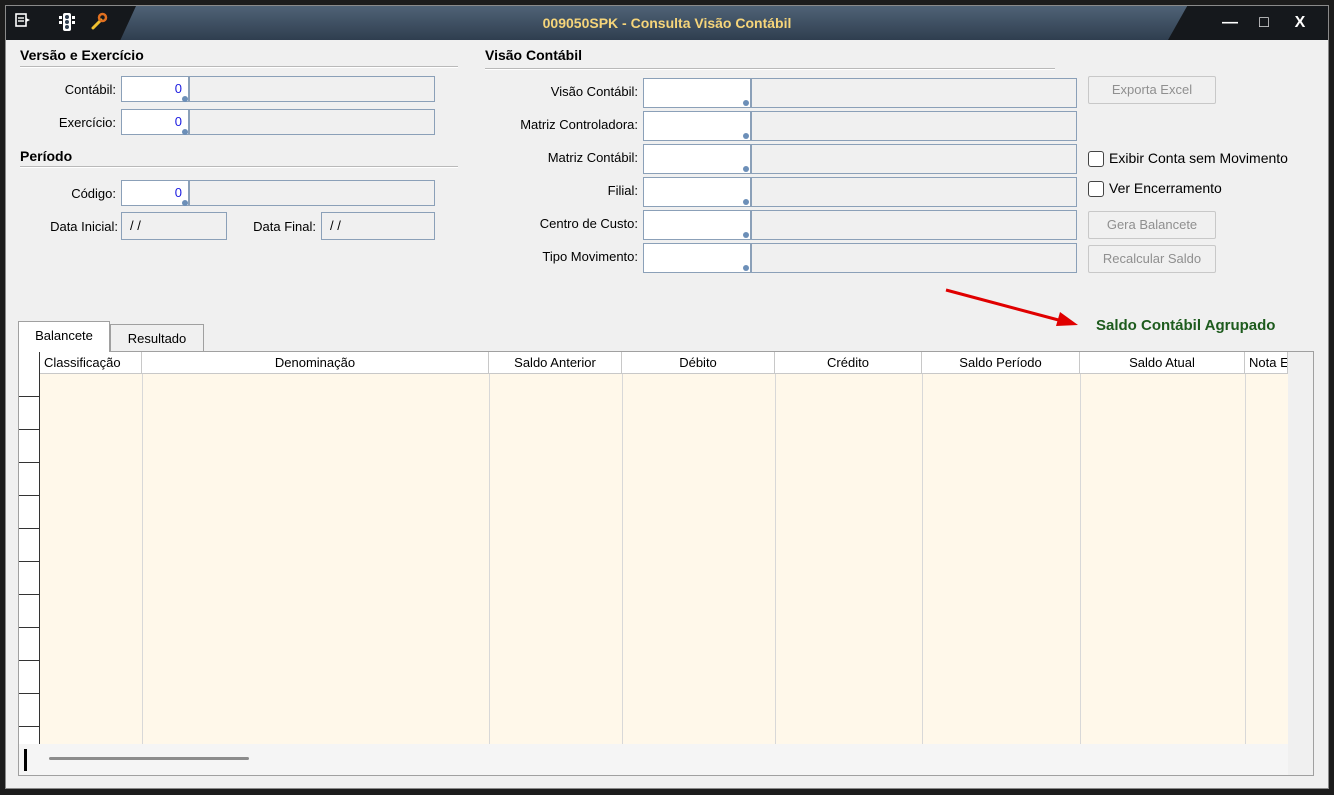 This screenshot has height=795, width=1334. I want to click on horizontal-scroll-thumb, so click(149, 758).